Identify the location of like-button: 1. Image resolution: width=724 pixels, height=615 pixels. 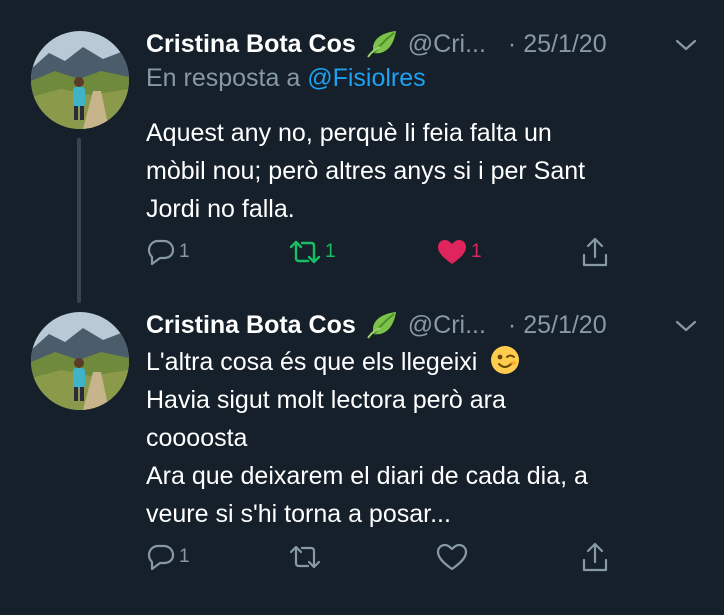
(459, 252).